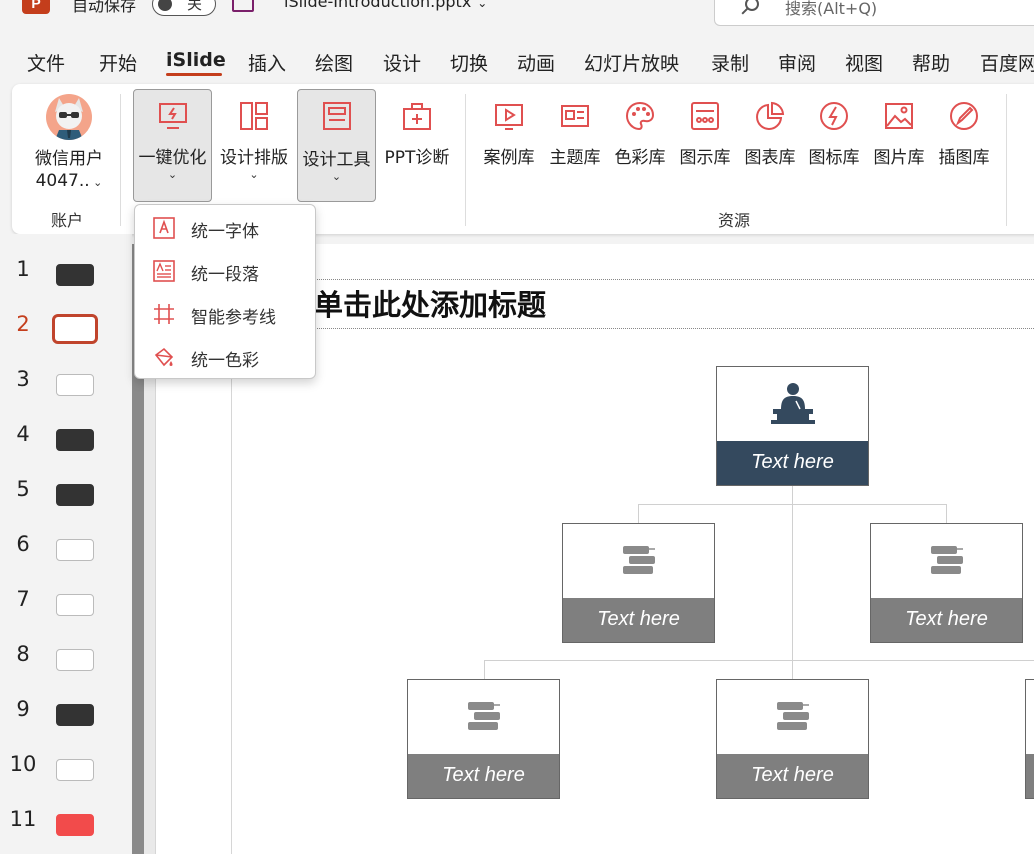 The image size is (1034, 854). What do you see at coordinates (640, 158) in the screenshot?
I see `color-library-label: 色彩库` at bounding box center [640, 158].